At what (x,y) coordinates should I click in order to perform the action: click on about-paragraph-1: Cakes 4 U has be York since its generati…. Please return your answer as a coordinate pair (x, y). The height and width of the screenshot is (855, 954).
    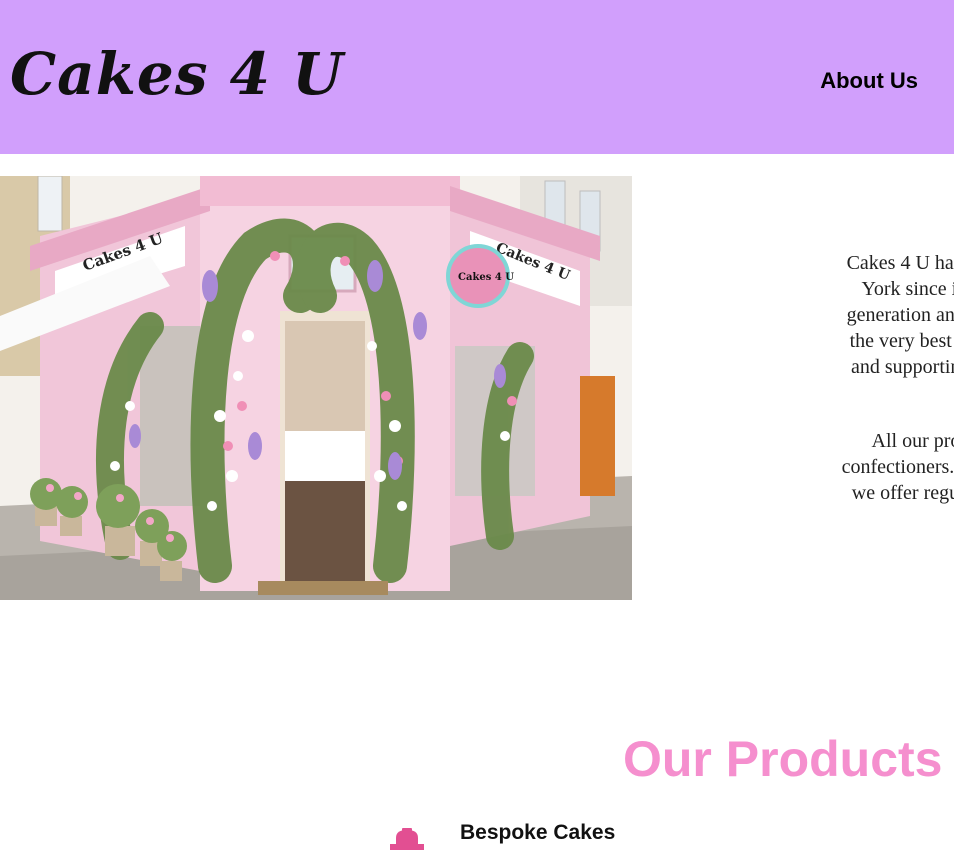
    Looking at the image, I should click on (807, 315).